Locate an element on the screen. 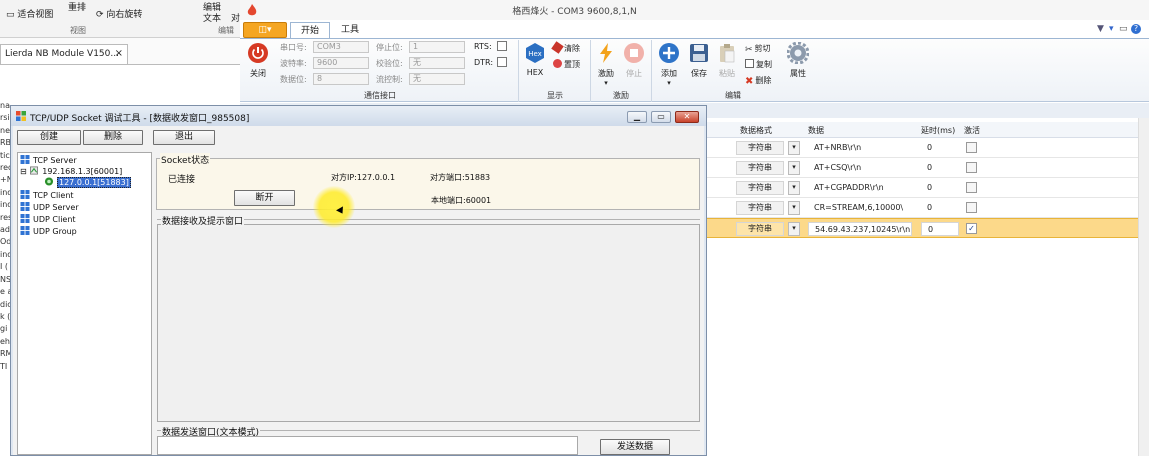 This screenshot has height=456, width=1149. filter-icon: ▼ is located at coordinates (1100, 29).